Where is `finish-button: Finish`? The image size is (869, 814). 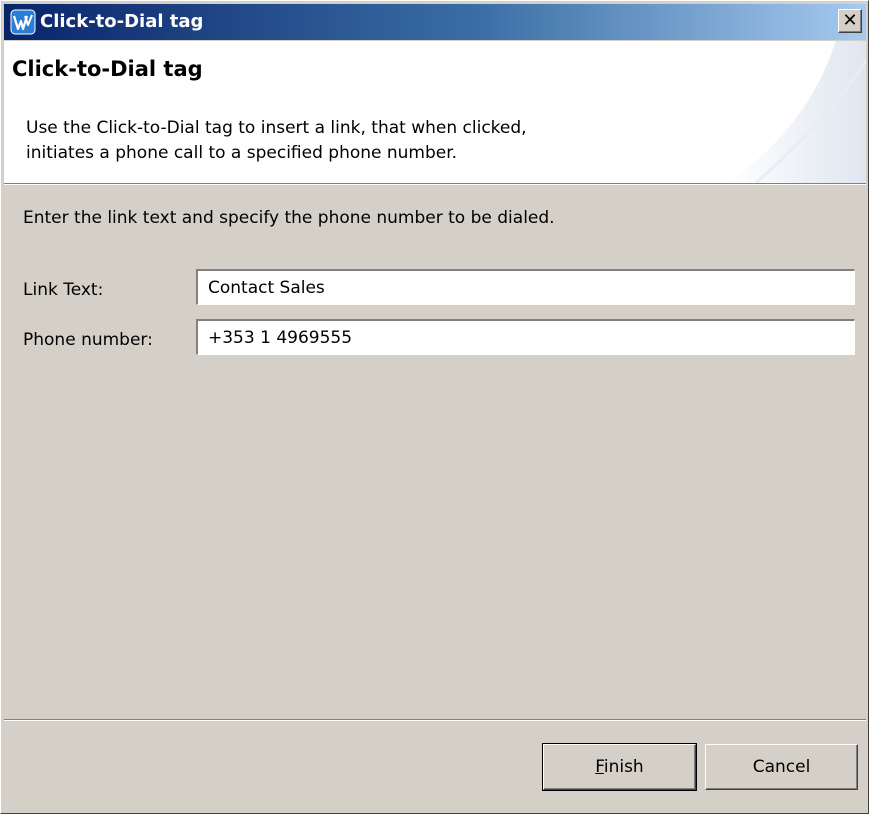 finish-button: Finish is located at coordinates (619, 767).